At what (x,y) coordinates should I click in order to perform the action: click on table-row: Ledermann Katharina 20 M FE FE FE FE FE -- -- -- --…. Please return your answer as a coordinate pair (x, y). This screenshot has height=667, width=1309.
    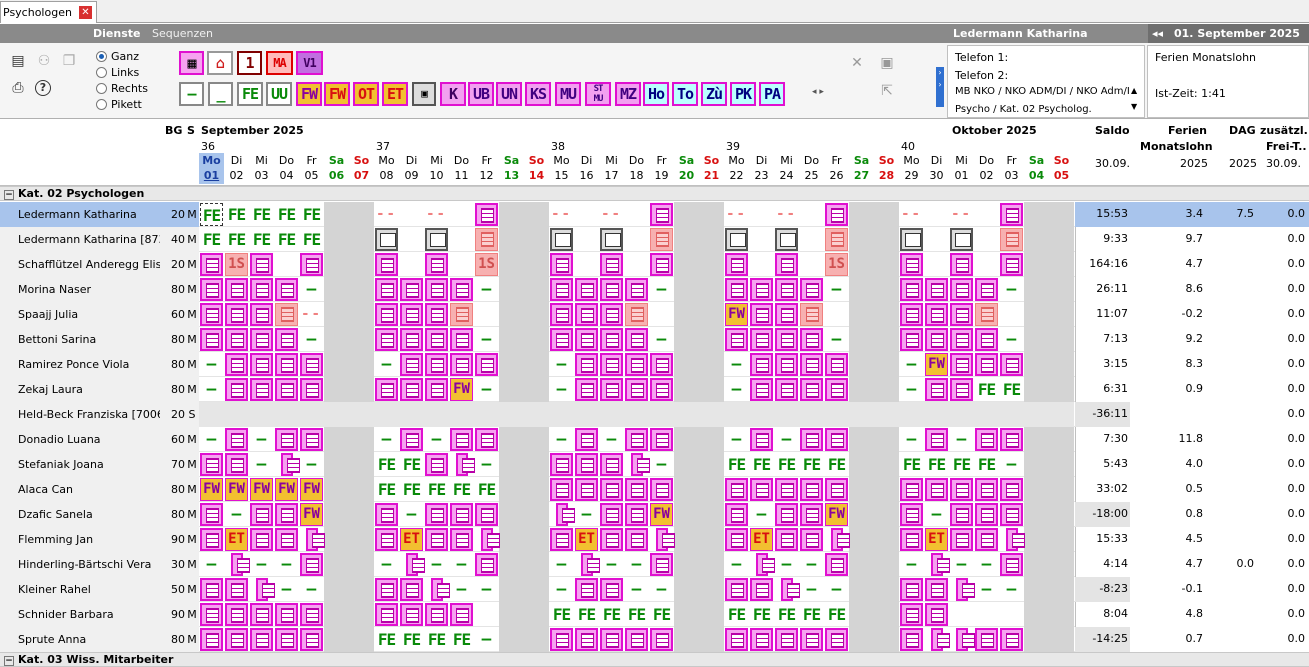
    Looking at the image, I should click on (654, 214).